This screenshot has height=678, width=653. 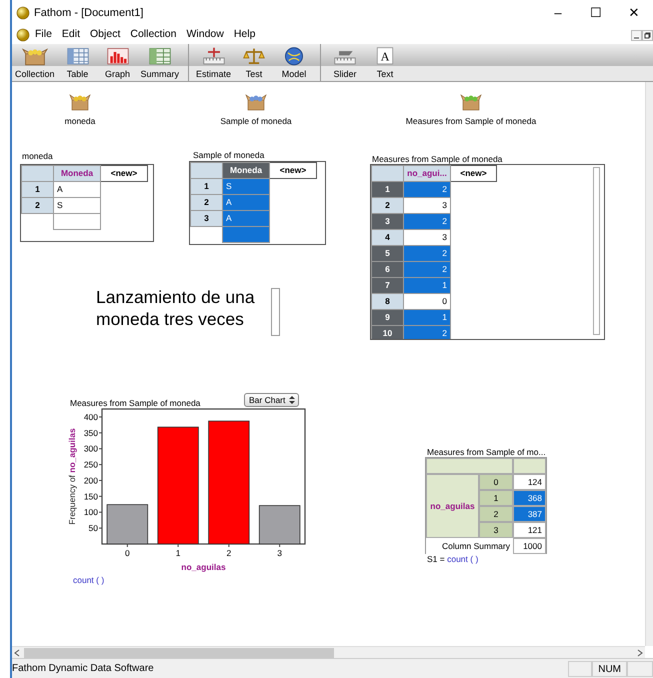 I want to click on x-tick-label: 3, so click(x=279, y=553).